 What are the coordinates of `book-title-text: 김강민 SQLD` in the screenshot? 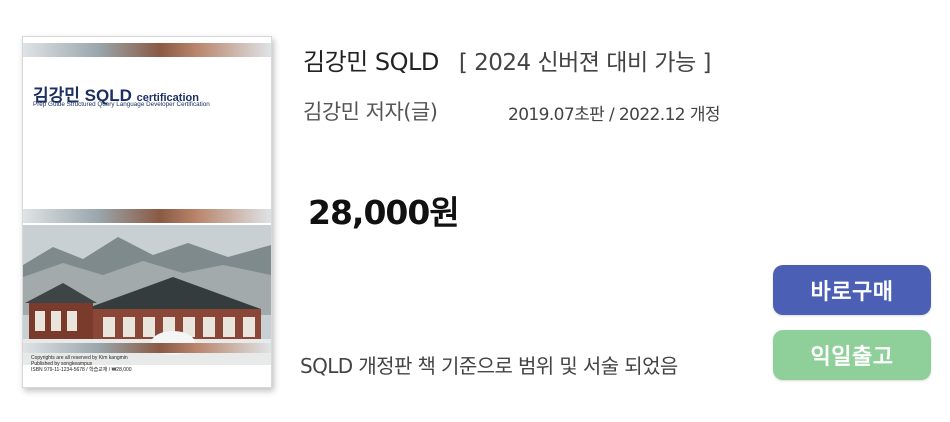 It's located at (371, 62).